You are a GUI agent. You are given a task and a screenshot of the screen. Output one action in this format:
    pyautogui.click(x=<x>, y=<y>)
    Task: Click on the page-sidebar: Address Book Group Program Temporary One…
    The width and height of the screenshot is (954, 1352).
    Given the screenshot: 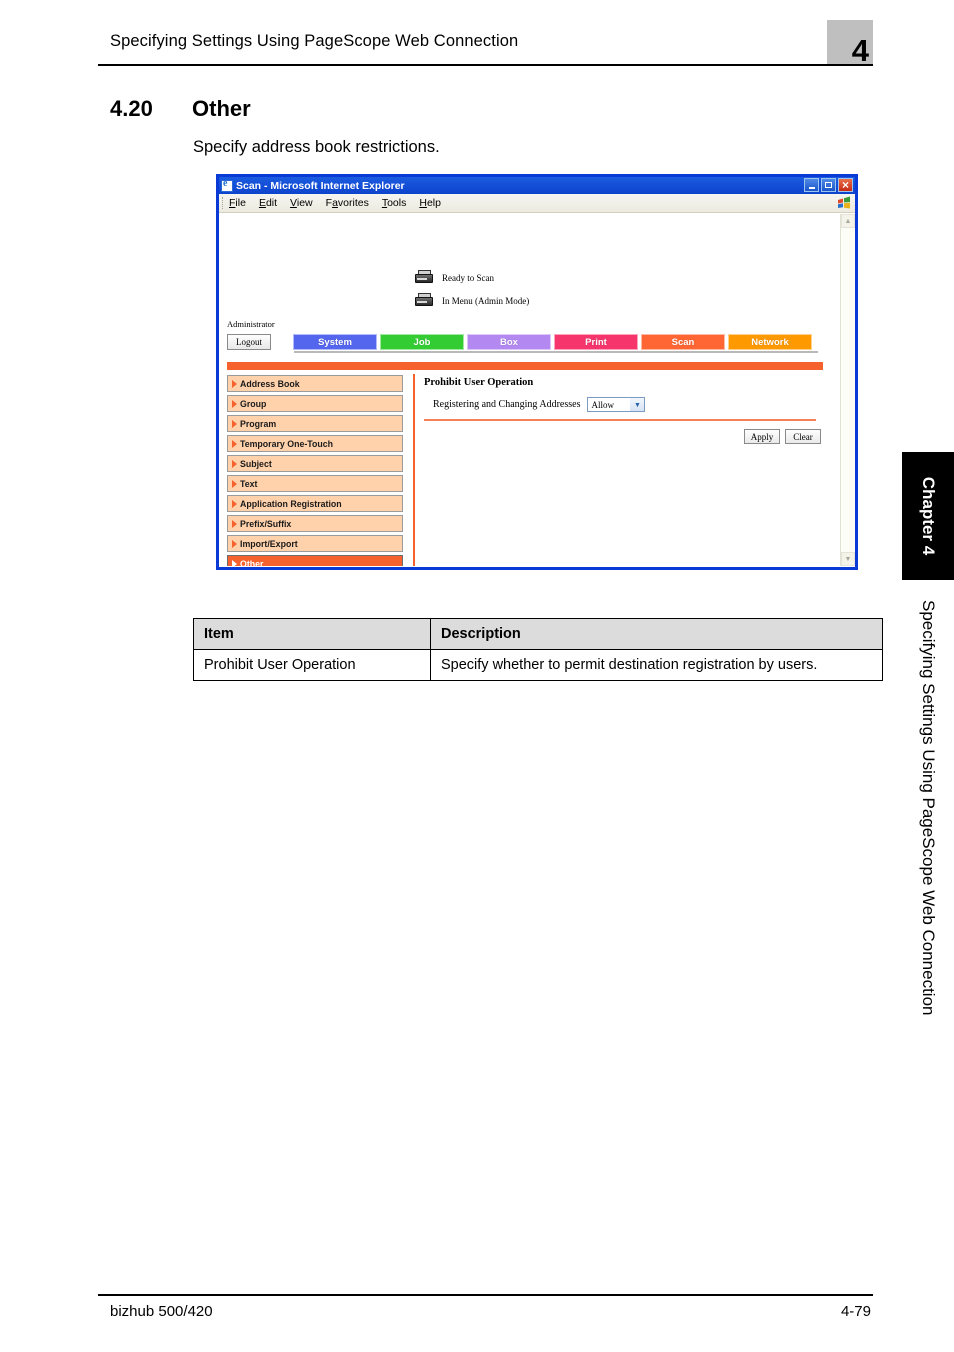 What is the action you would take?
    pyautogui.click(x=315, y=470)
    